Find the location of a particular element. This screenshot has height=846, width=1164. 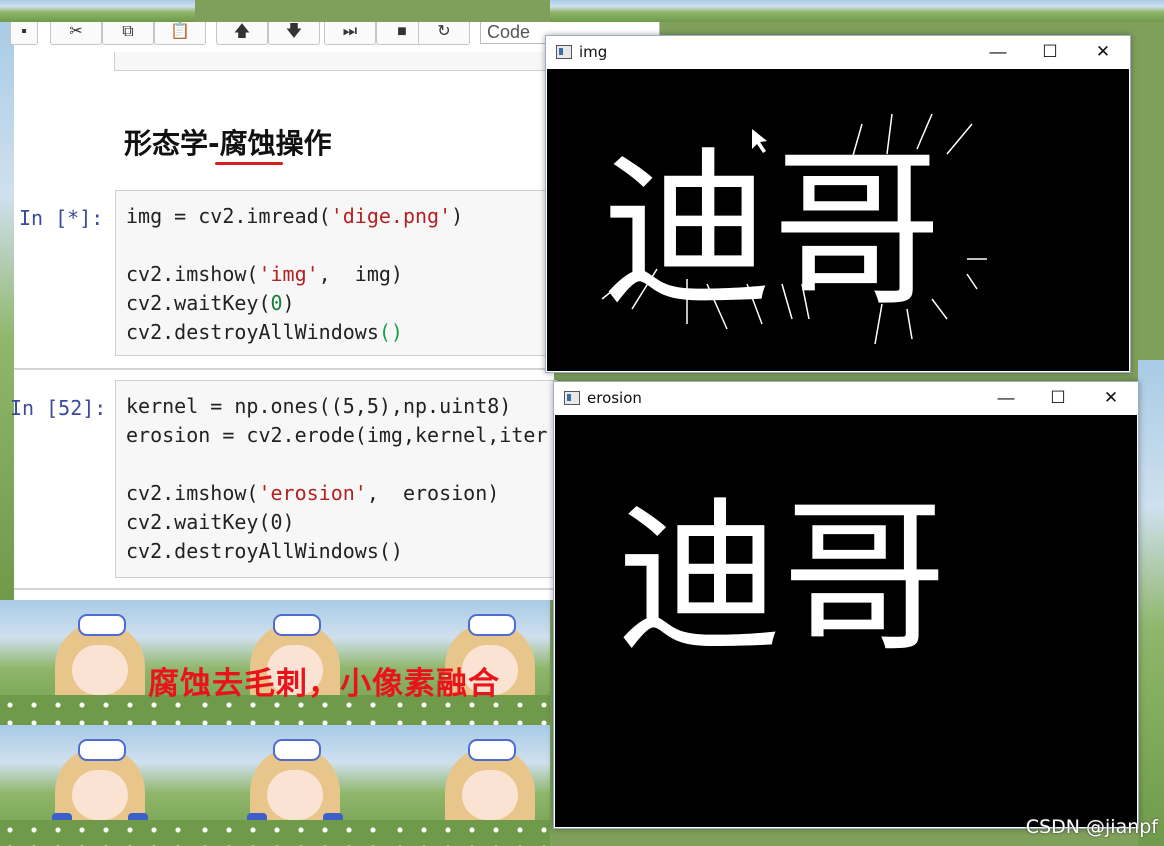

heading-highlight: 腐蚀 is located at coordinates (247, 143).